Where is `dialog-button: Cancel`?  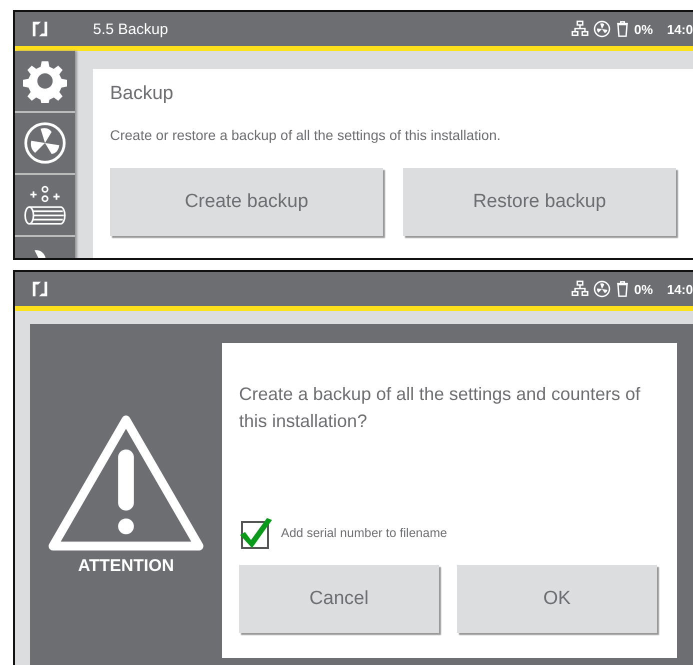 dialog-button: Cancel is located at coordinates (339, 599).